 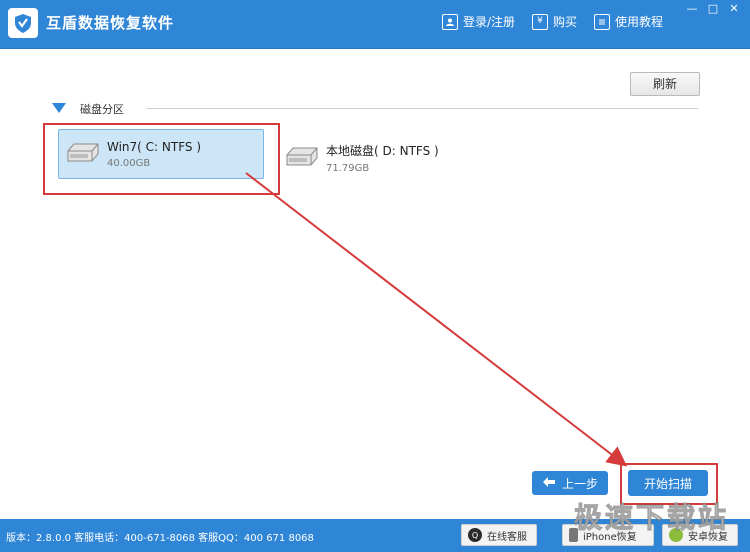 What do you see at coordinates (475, 535) in the screenshot?
I see `qq-icon: Q` at bounding box center [475, 535].